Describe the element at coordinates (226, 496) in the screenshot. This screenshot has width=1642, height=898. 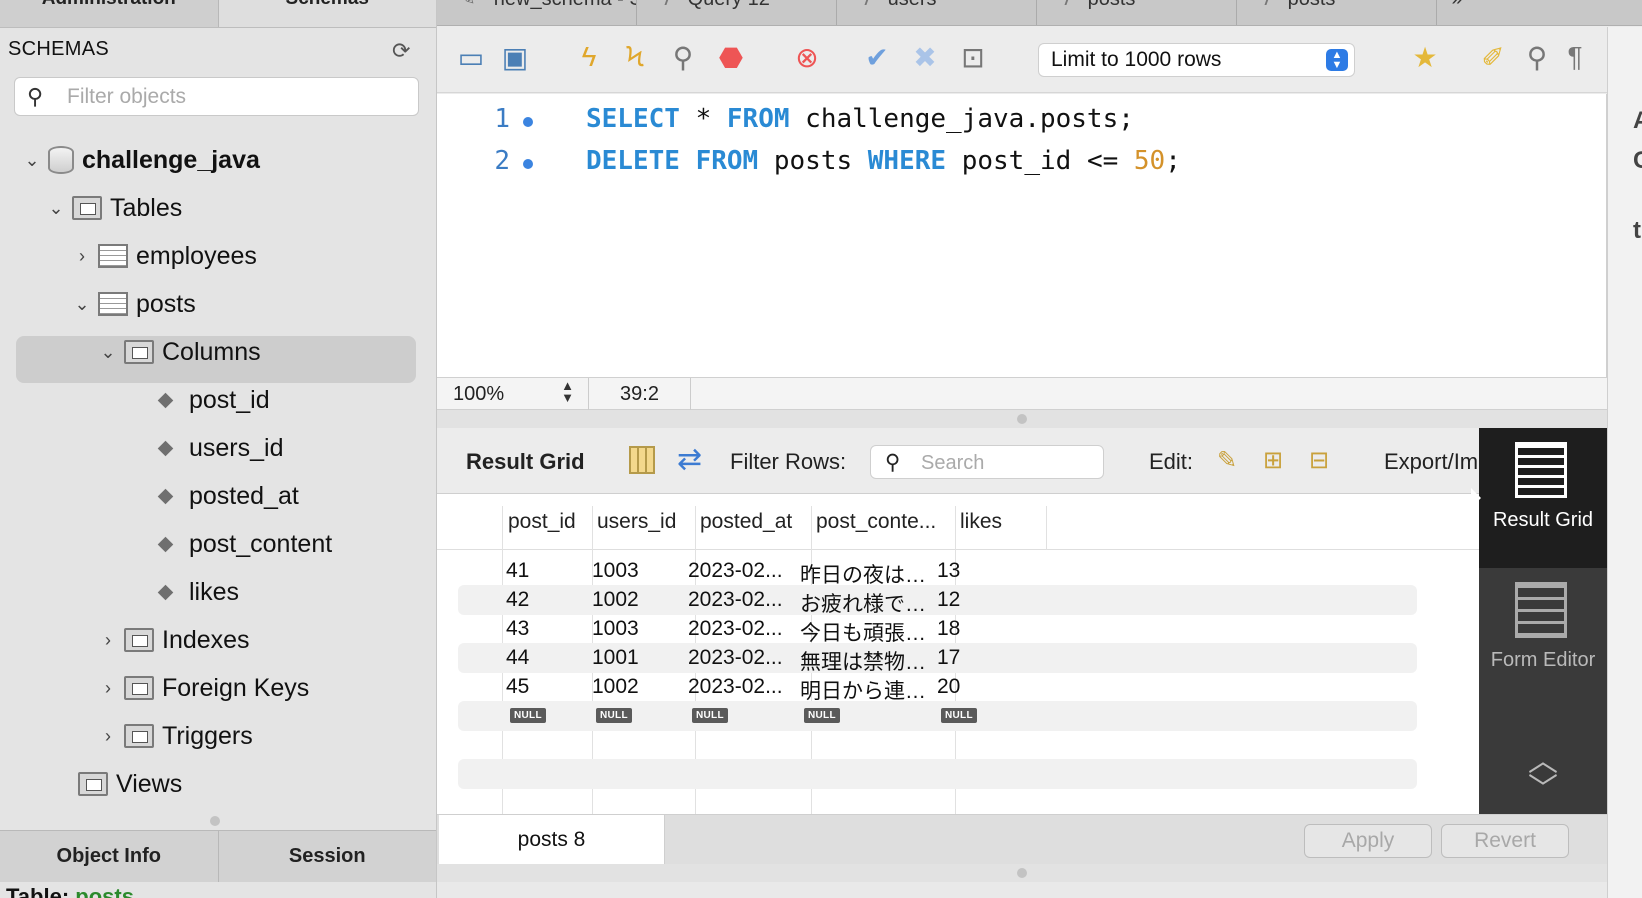
I see `tree-column-posted-at: posted_at` at that location.